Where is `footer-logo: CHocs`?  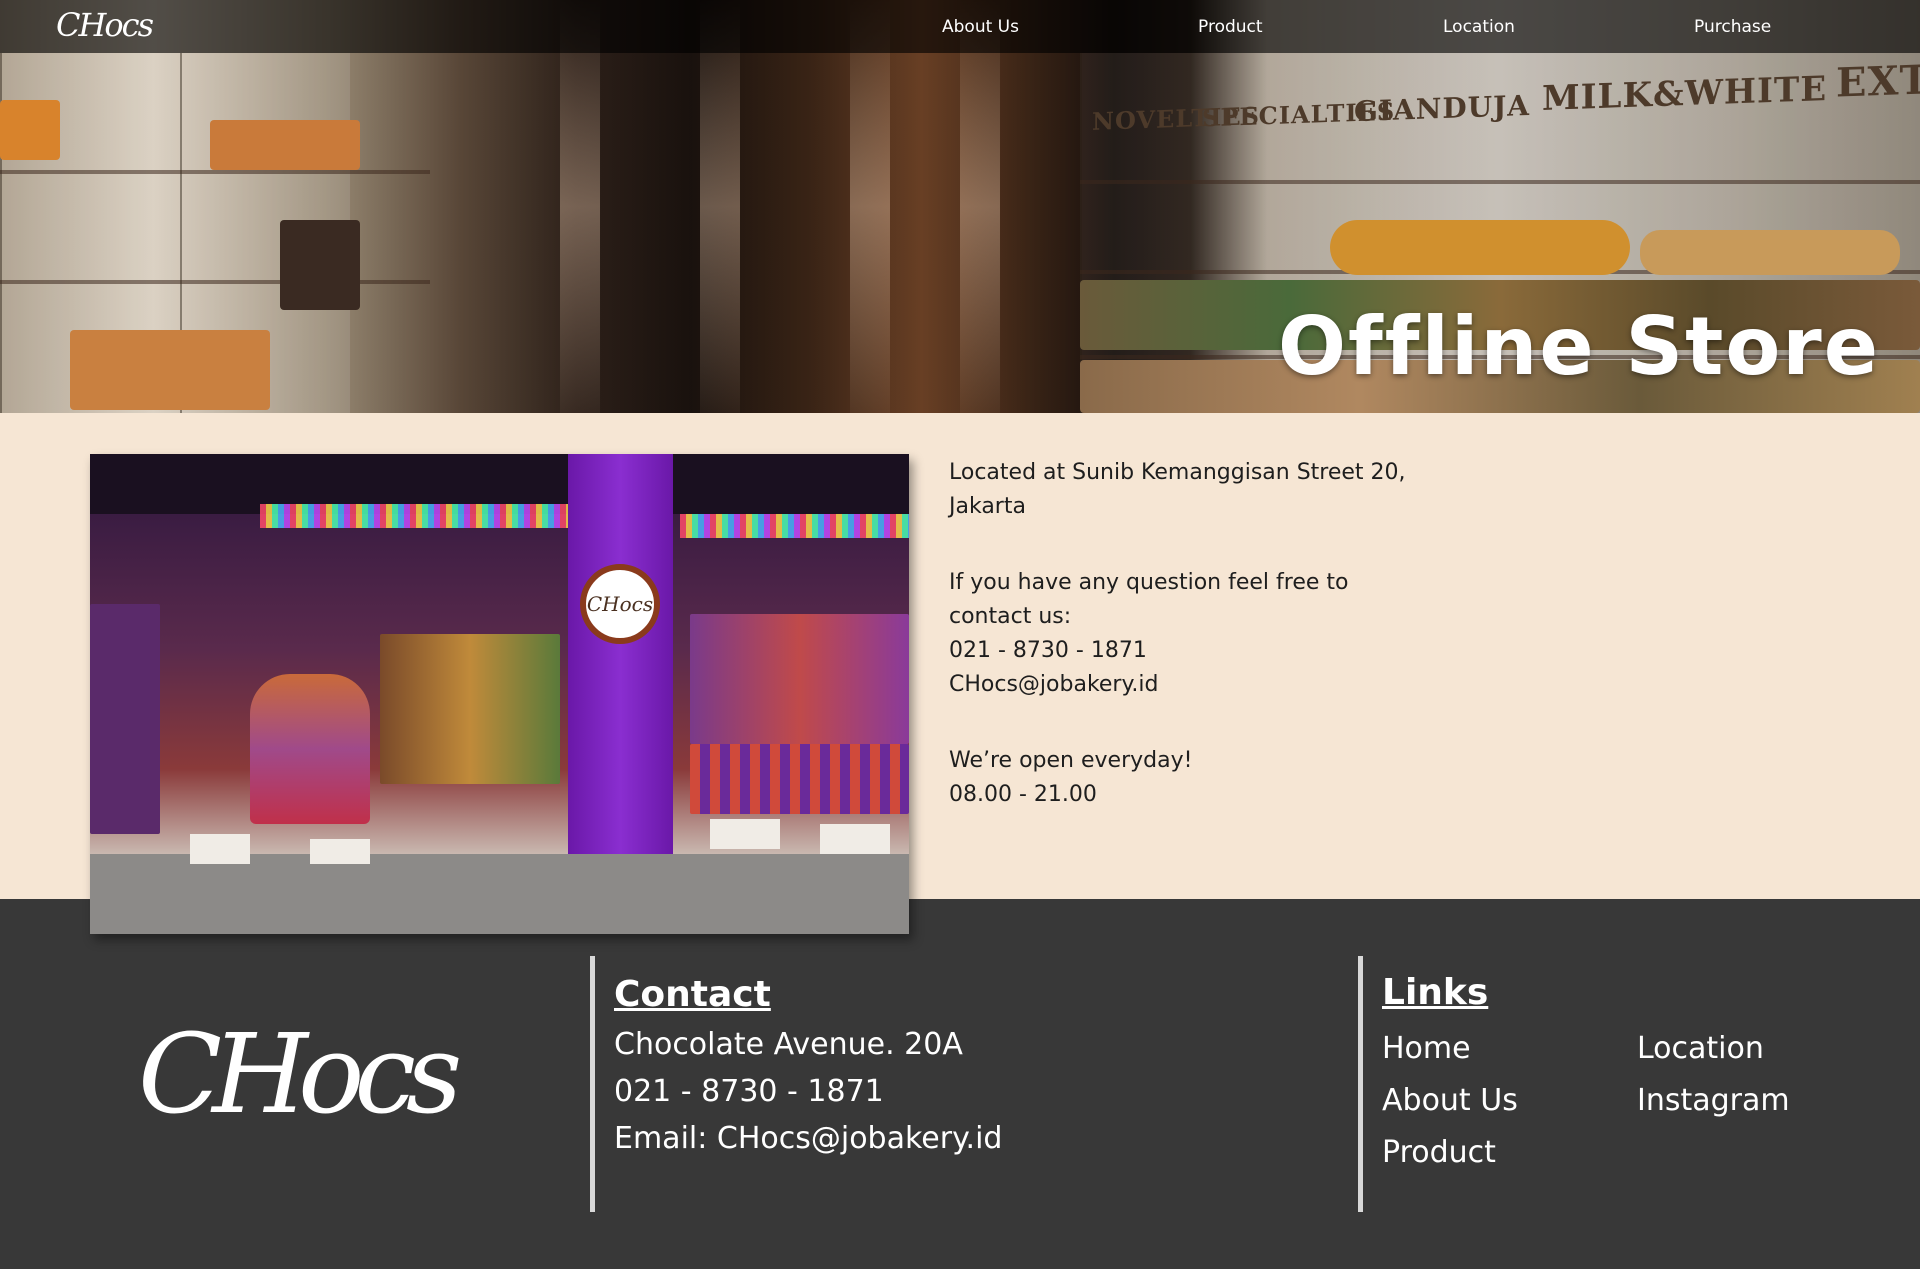 footer-logo: CHocs is located at coordinates (300, 1074).